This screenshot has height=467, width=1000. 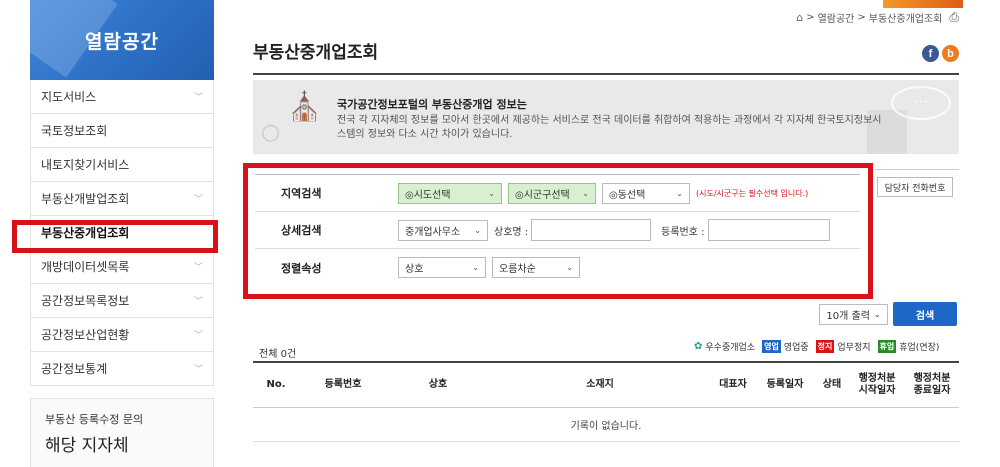 What do you see at coordinates (438, 384) in the screenshot?
I see `col-name: 상호` at bounding box center [438, 384].